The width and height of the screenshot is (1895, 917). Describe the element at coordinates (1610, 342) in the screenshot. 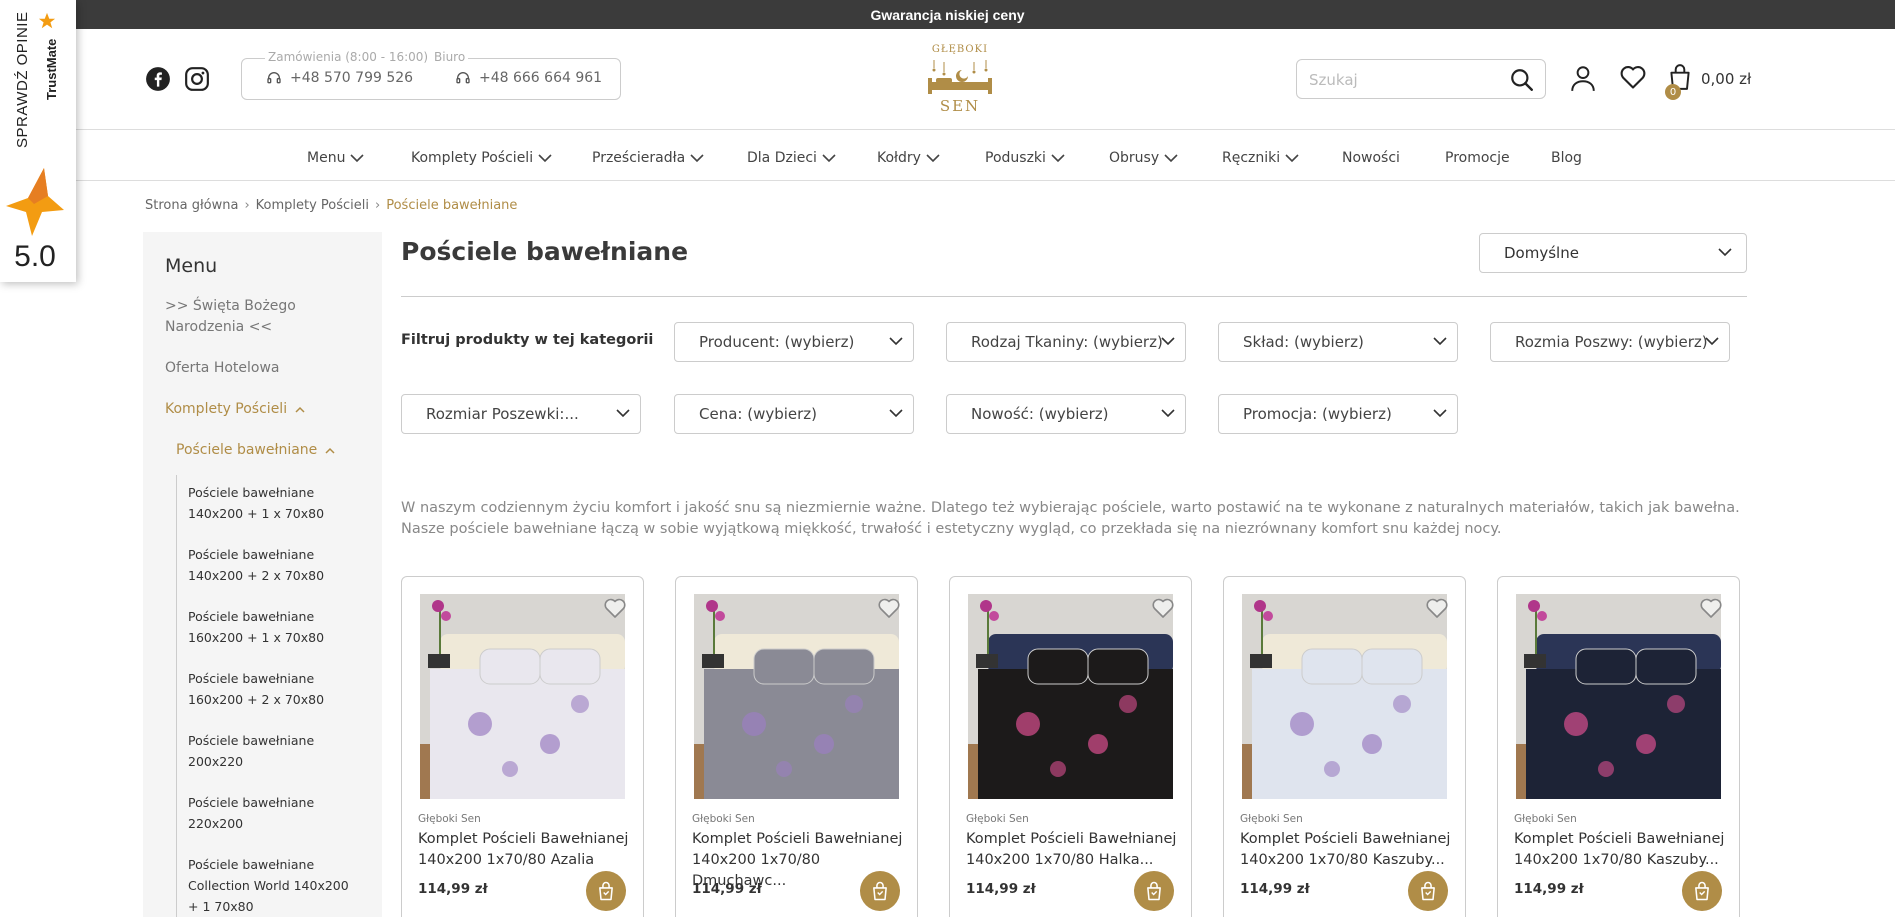

I see `filter-select: Rozmia Poszwy: (wybierz)` at that location.